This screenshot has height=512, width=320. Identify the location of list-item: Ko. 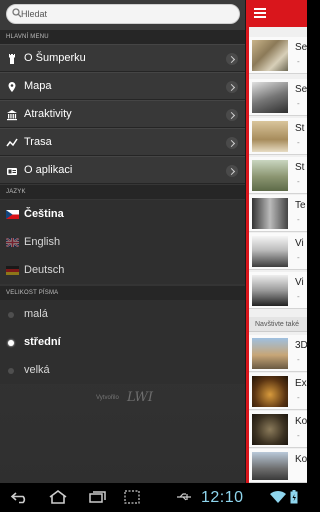
(278, 466).